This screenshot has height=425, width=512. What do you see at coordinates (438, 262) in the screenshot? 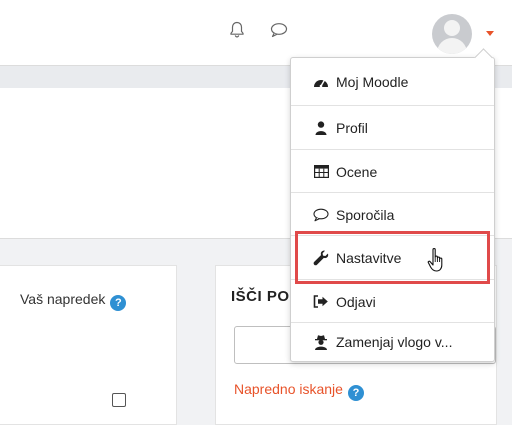
I see `hand-cursor-icon` at bounding box center [438, 262].